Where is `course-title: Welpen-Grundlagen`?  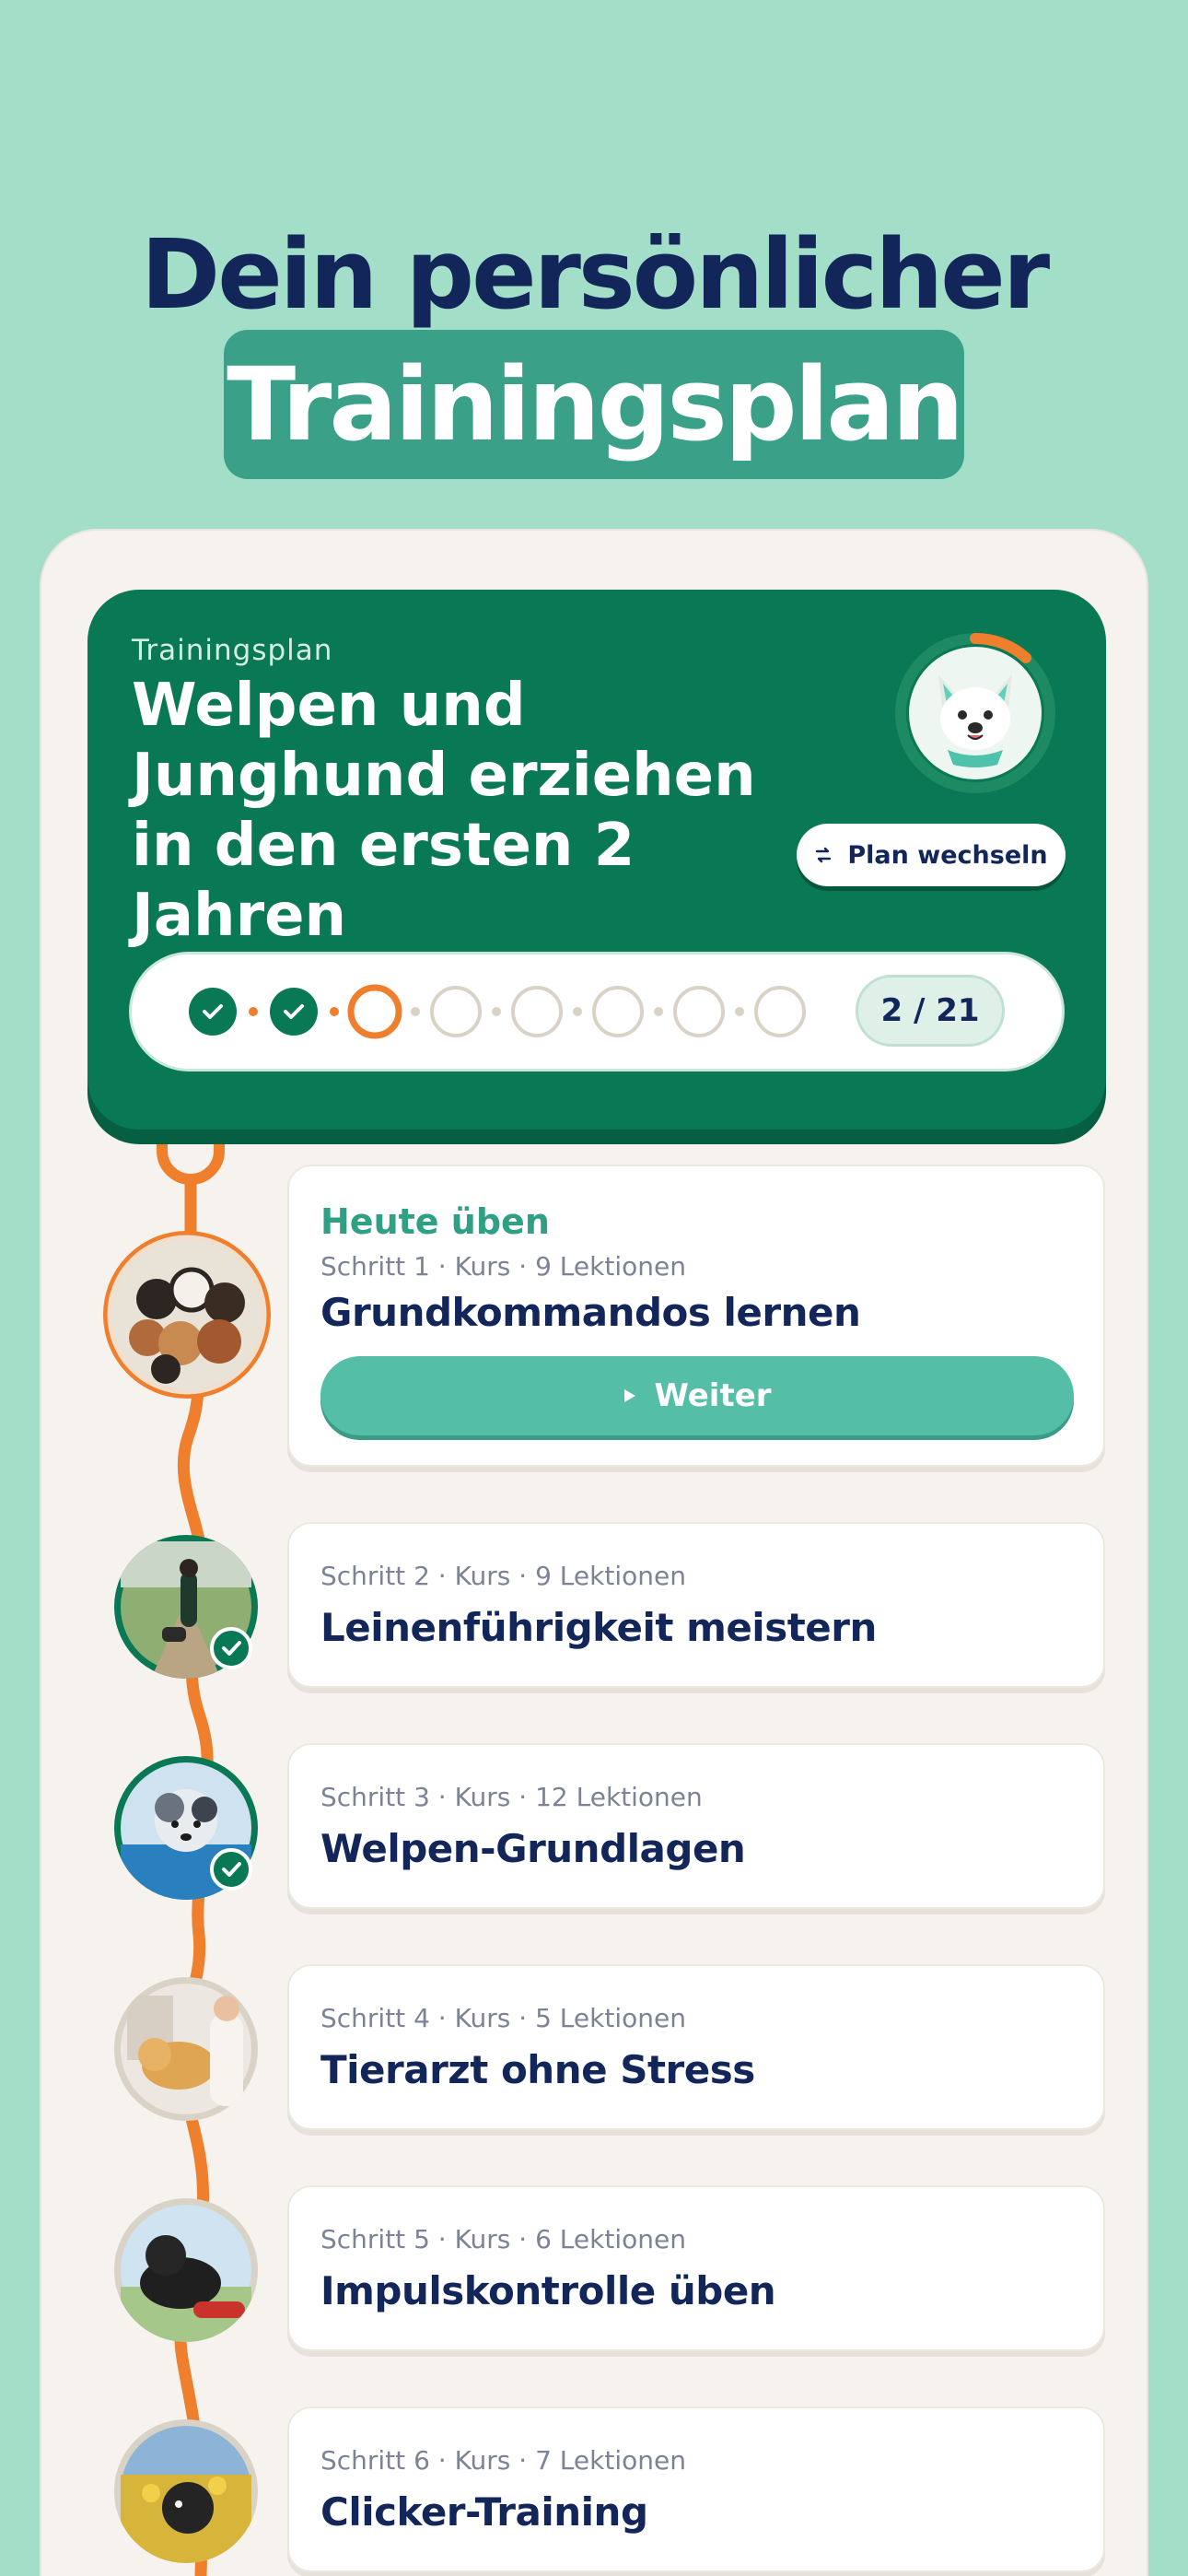 course-title: Welpen-Grundlagen is located at coordinates (533, 1849).